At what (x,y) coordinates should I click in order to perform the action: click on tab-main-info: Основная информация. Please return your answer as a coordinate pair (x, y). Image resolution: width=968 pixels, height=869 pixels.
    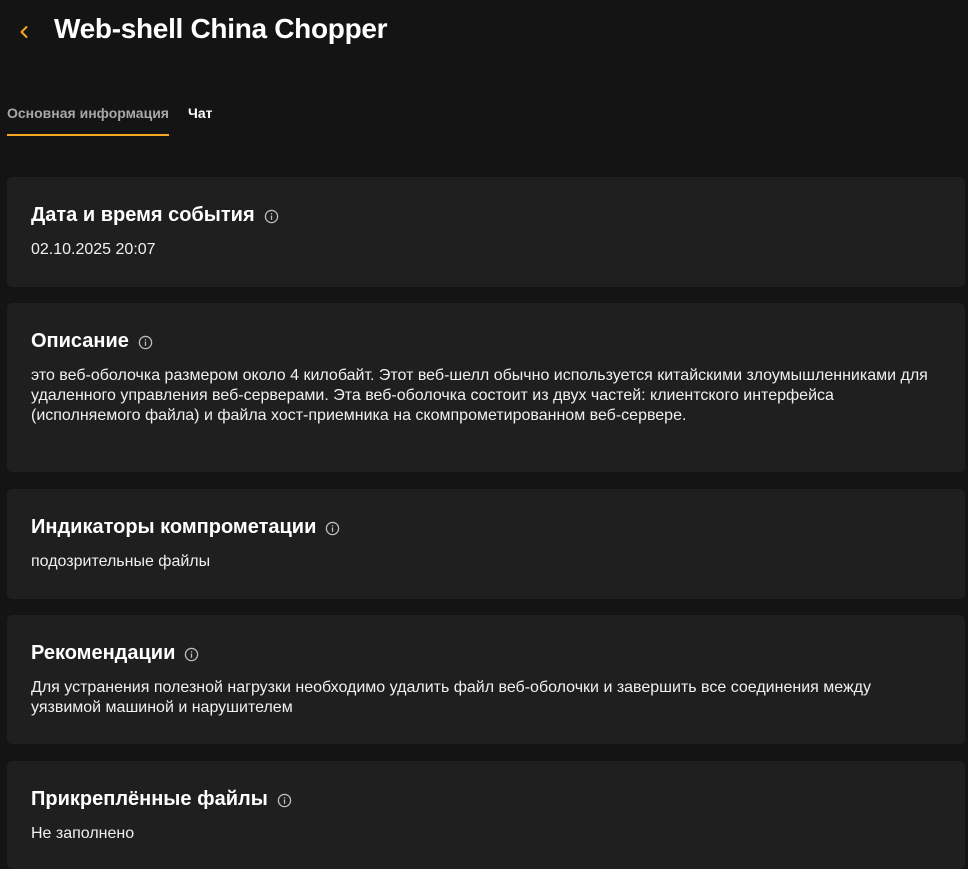
    Looking at the image, I should click on (88, 116).